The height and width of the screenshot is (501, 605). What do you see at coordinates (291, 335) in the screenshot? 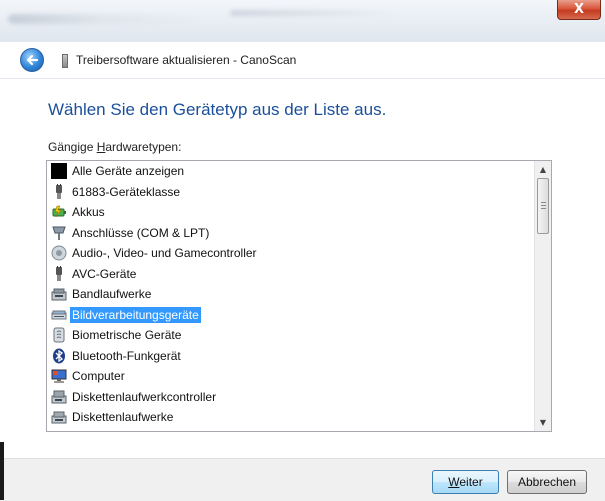
I see `list-item: Biometrische Geräte` at bounding box center [291, 335].